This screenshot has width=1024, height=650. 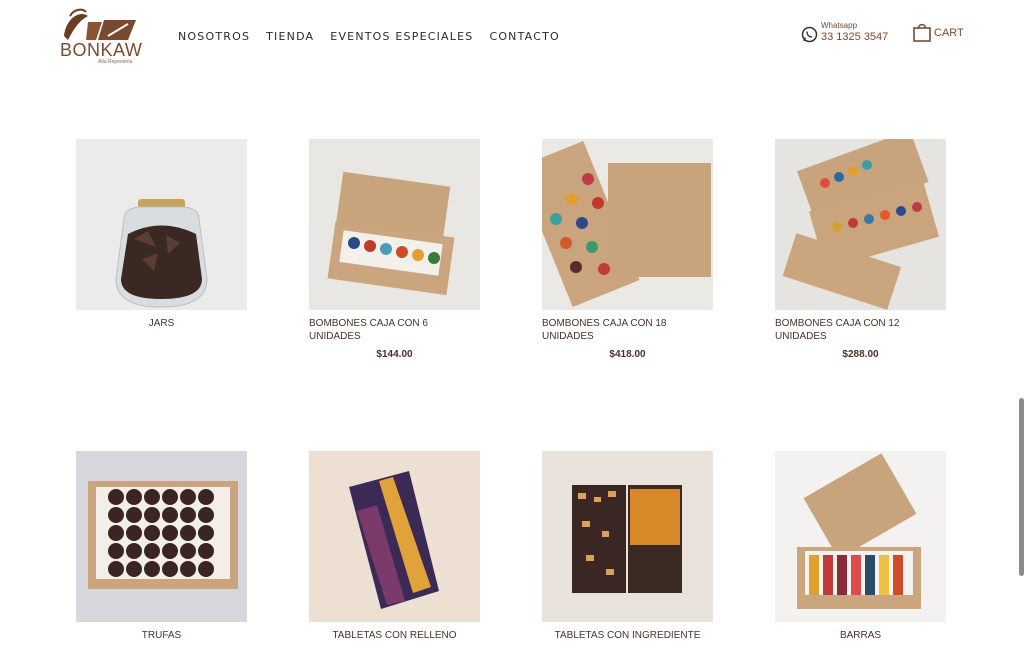 I want to click on product-card-tabletas-ingrediente: TABLETAS CON INGREDIENTE, so click(x=627, y=546).